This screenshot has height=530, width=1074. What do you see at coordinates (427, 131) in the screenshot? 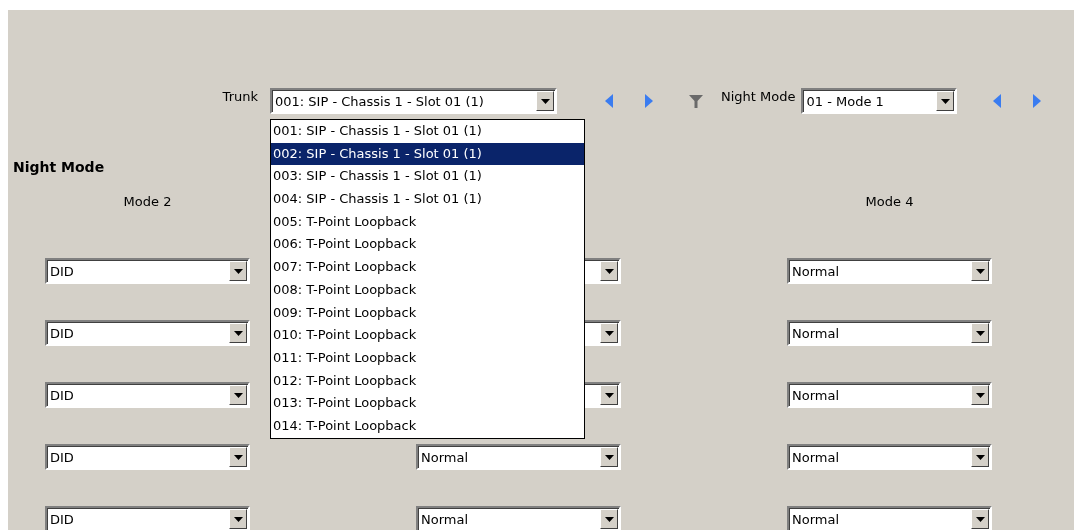
I see `trunk-option: 001: SIP - Chassis 1 - Slot 01 (1)` at bounding box center [427, 131].